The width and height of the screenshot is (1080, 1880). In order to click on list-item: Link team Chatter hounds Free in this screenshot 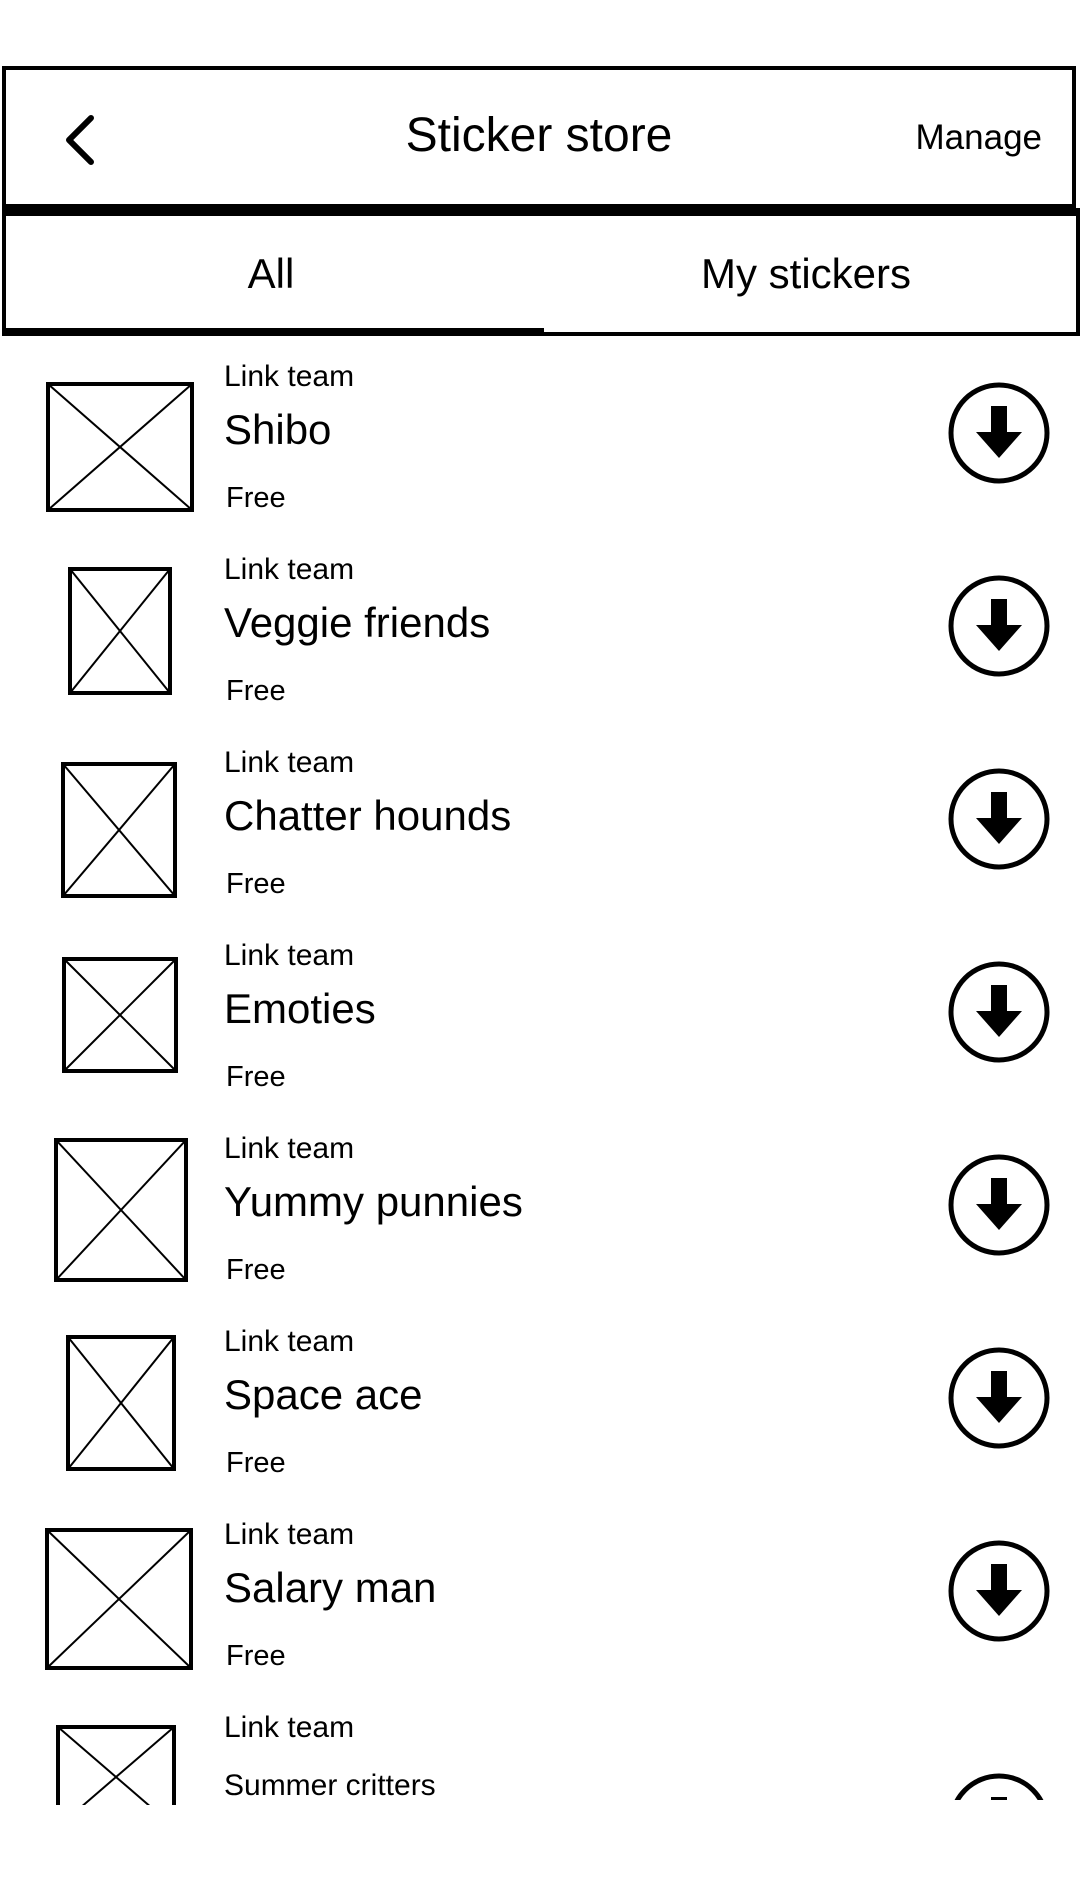, I will do `click(540, 818)`.